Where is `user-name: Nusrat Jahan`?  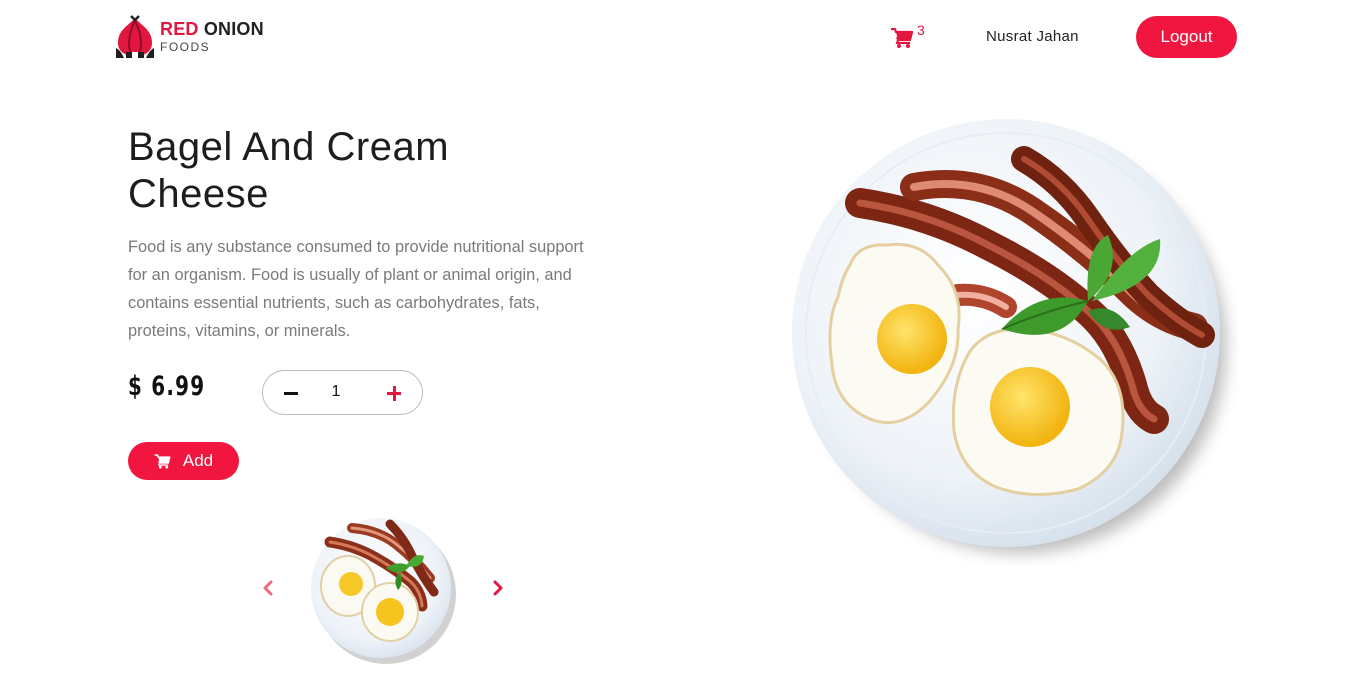 user-name: Nusrat Jahan is located at coordinates (1032, 36).